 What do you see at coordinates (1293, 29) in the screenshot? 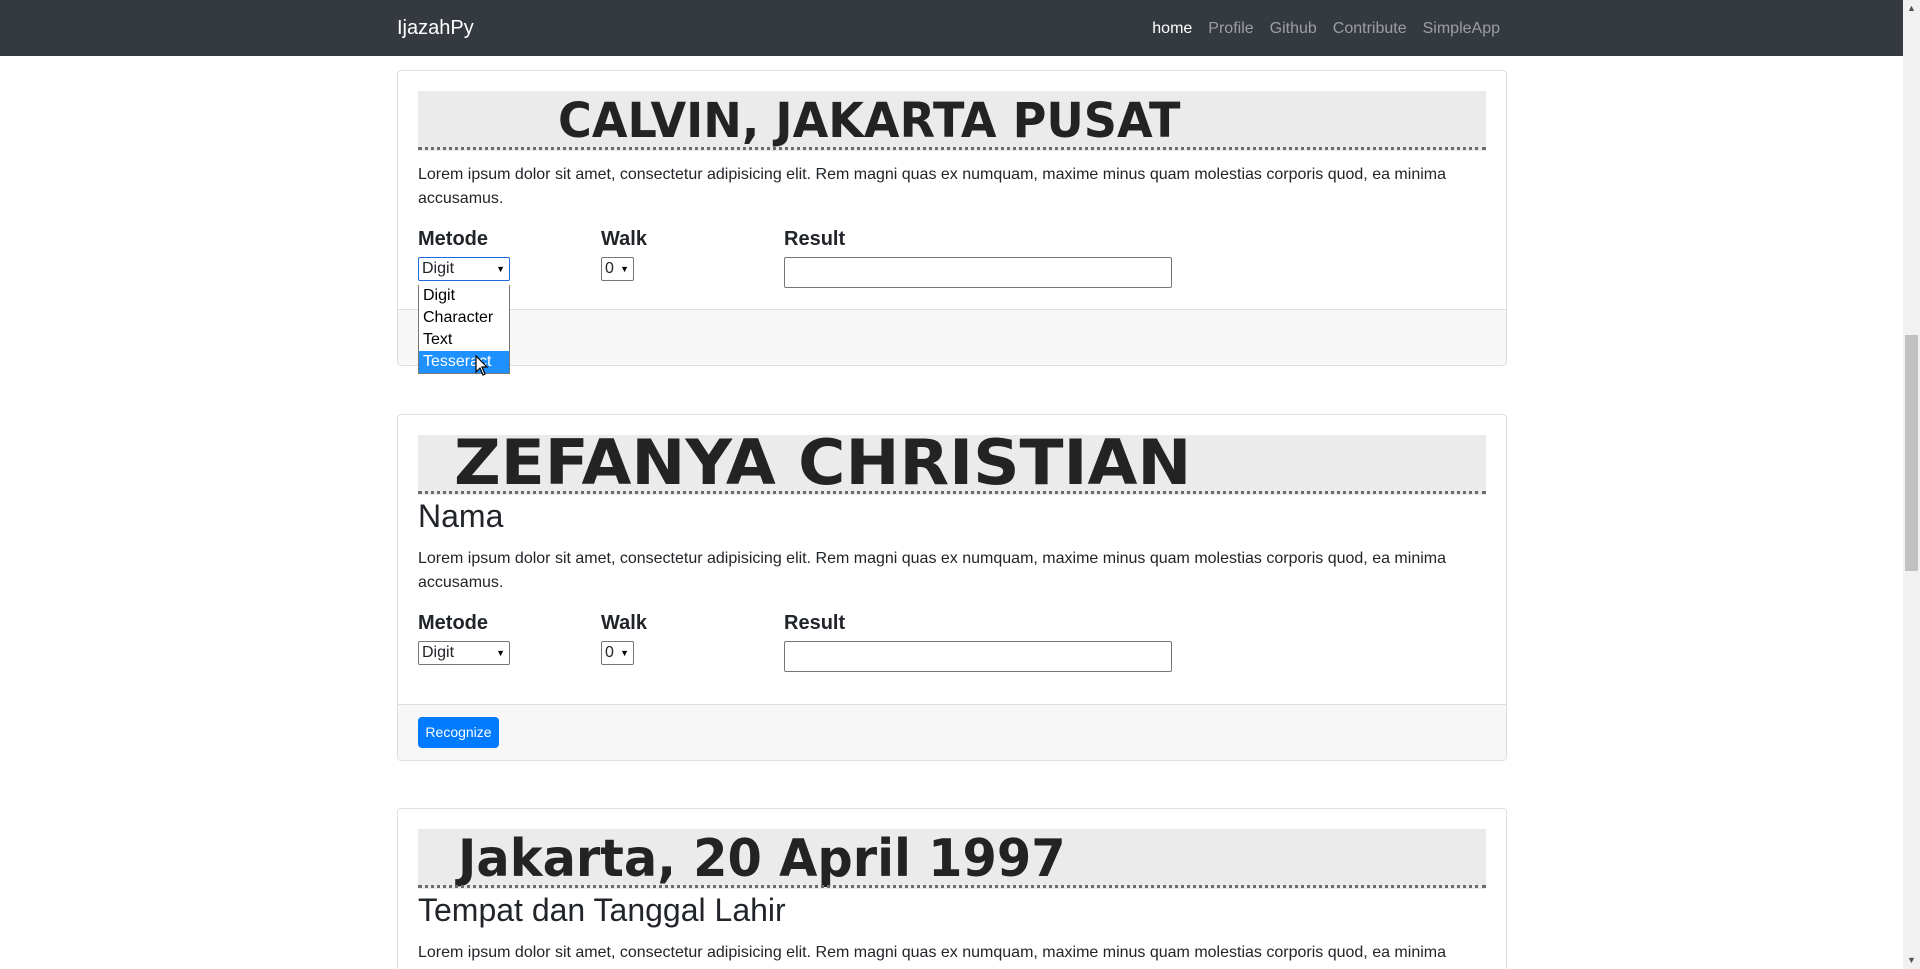
I see `nav-link-github: Github` at bounding box center [1293, 29].